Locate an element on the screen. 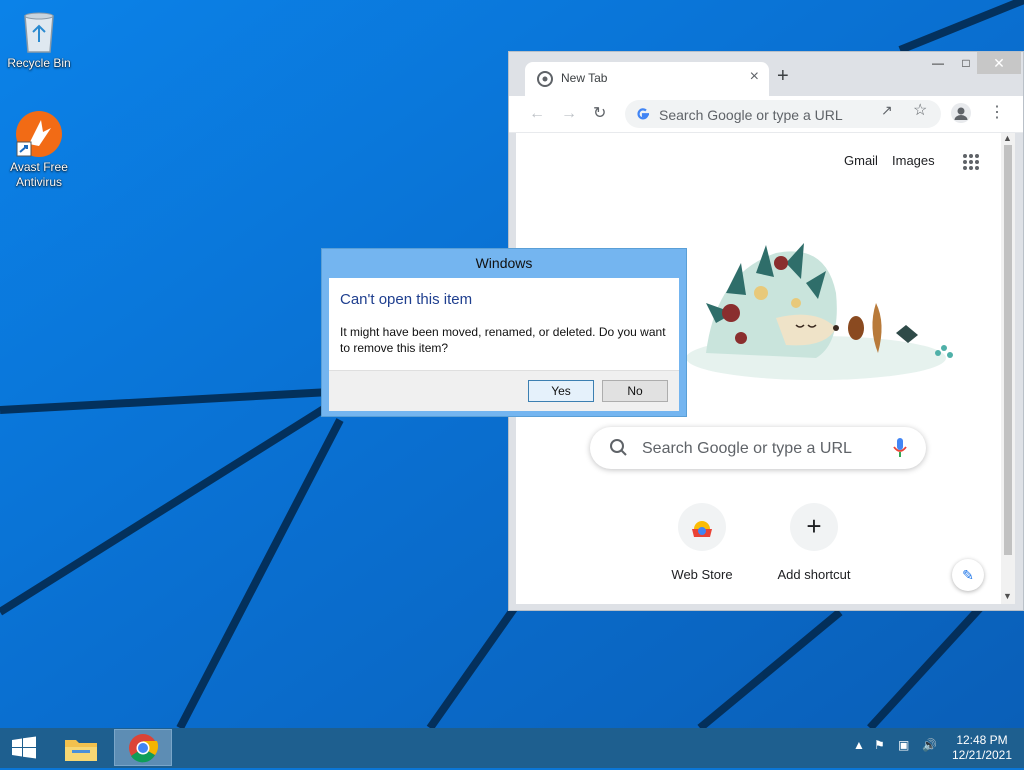 This screenshot has height=770, width=1024. customize-pencil-icon: ✎ is located at coordinates (968, 575).